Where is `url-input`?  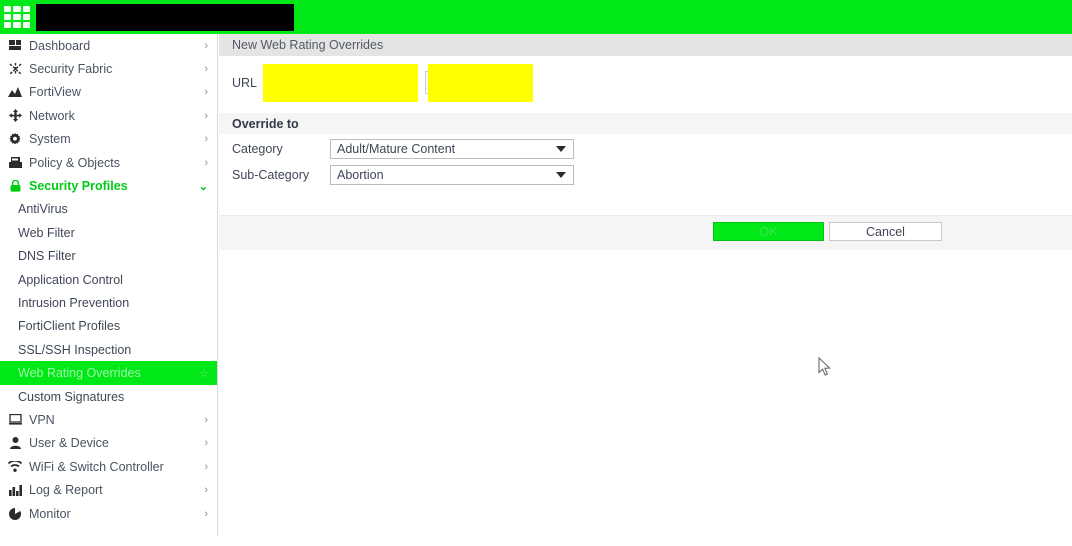 url-input is located at coordinates (340, 82).